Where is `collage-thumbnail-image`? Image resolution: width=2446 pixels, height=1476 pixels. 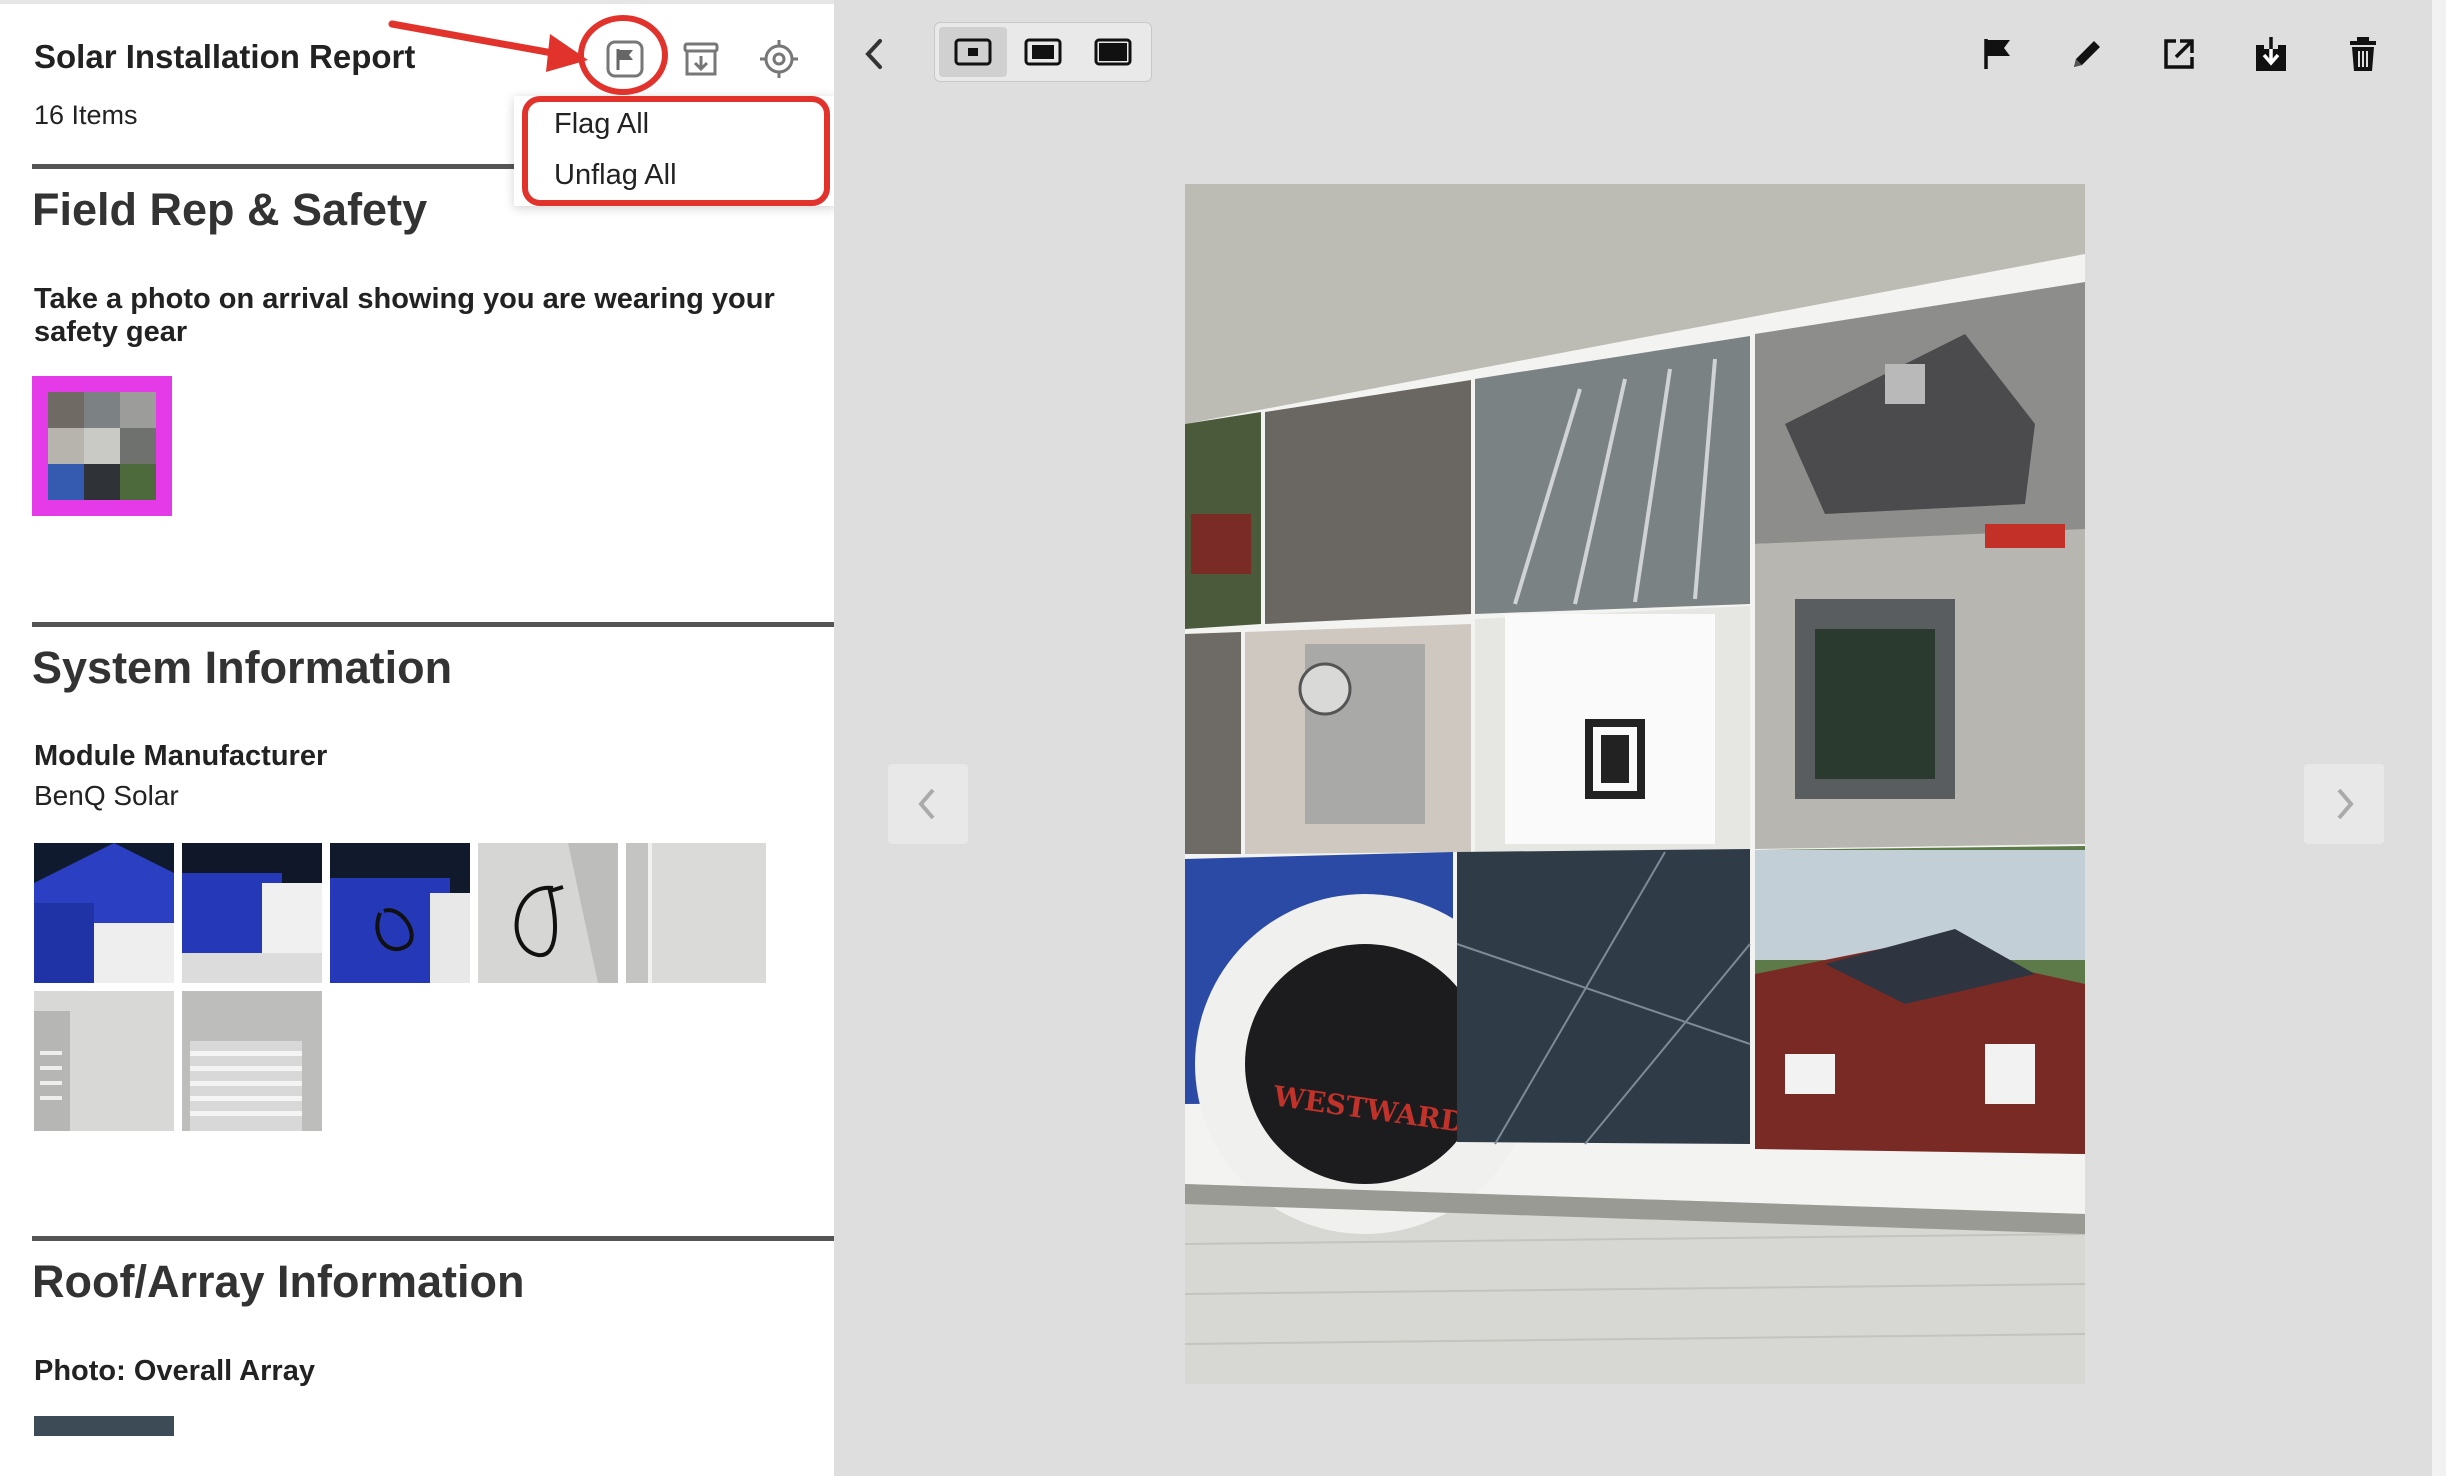
collage-thumbnail-image is located at coordinates (102, 446).